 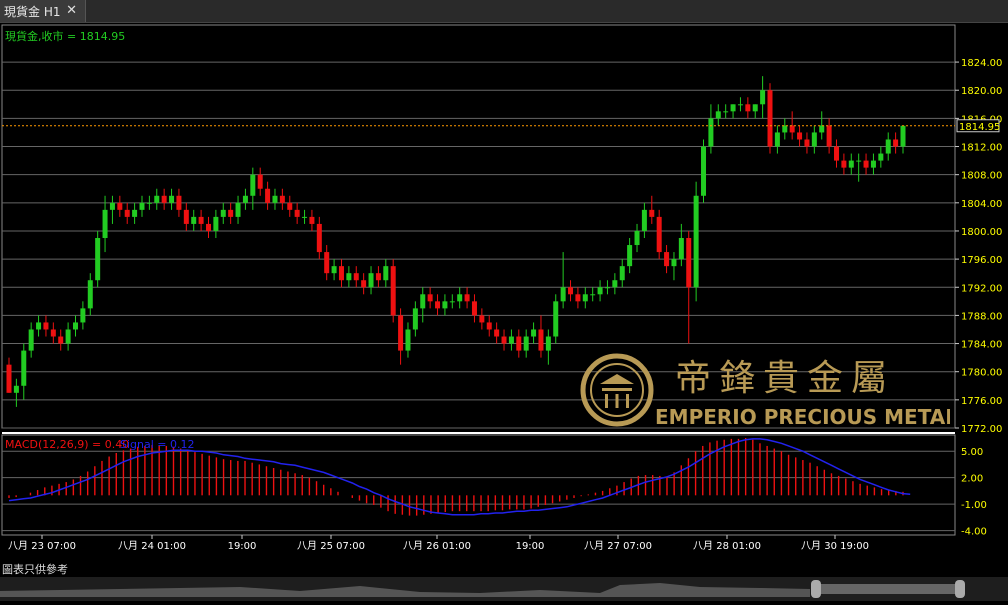 What do you see at coordinates (437, 546) in the screenshot?
I see `x-tick-label: 八月 26 01:00` at bounding box center [437, 546].